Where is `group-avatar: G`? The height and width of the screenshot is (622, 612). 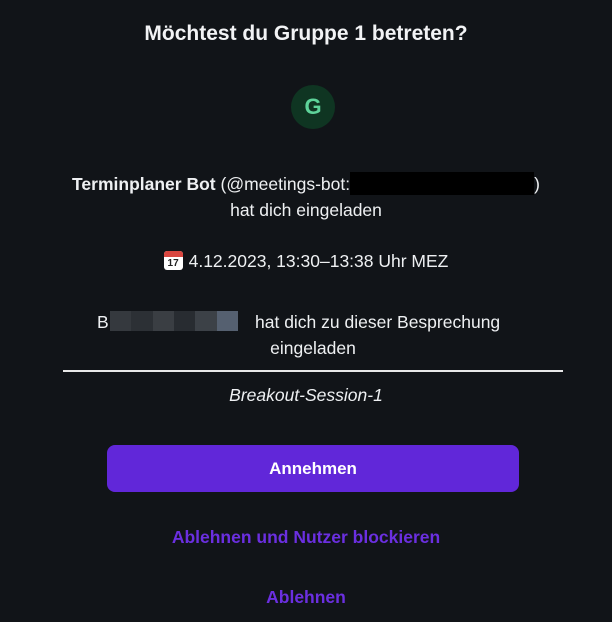 group-avatar: G is located at coordinates (313, 107).